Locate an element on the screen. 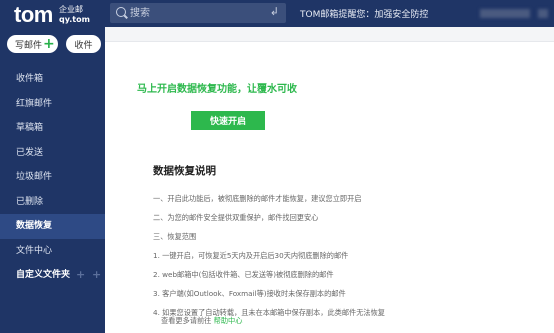 This screenshot has width=554, height=333. sidebar-item-data-recovery: 数据恢复 is located at coordinates (52, 226).